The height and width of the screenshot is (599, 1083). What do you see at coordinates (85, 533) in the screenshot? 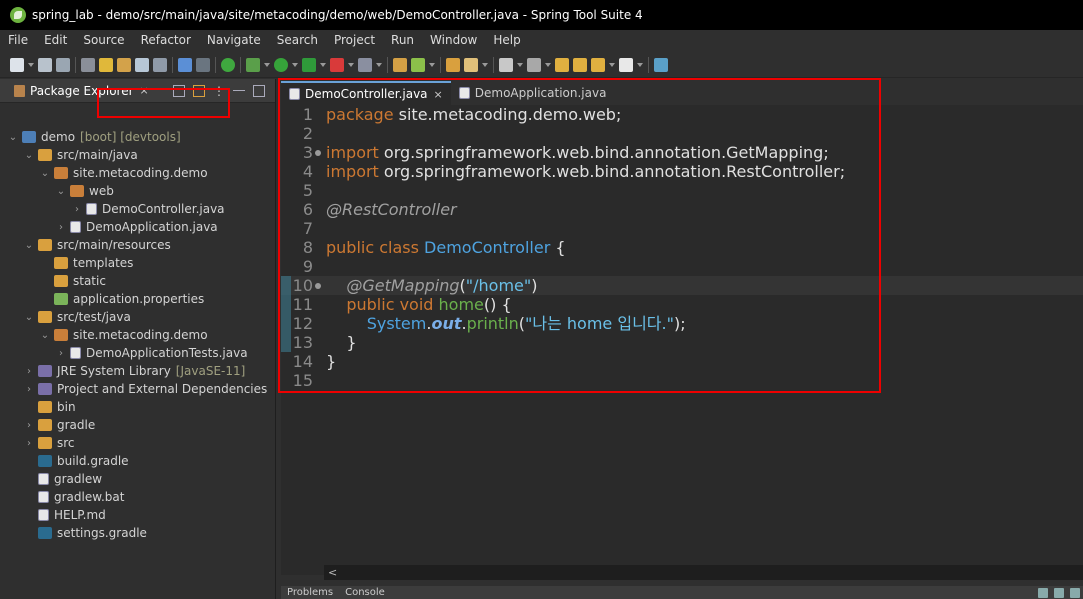
I see `tree-item: settings.gradle` at bounding box center [85, 533].